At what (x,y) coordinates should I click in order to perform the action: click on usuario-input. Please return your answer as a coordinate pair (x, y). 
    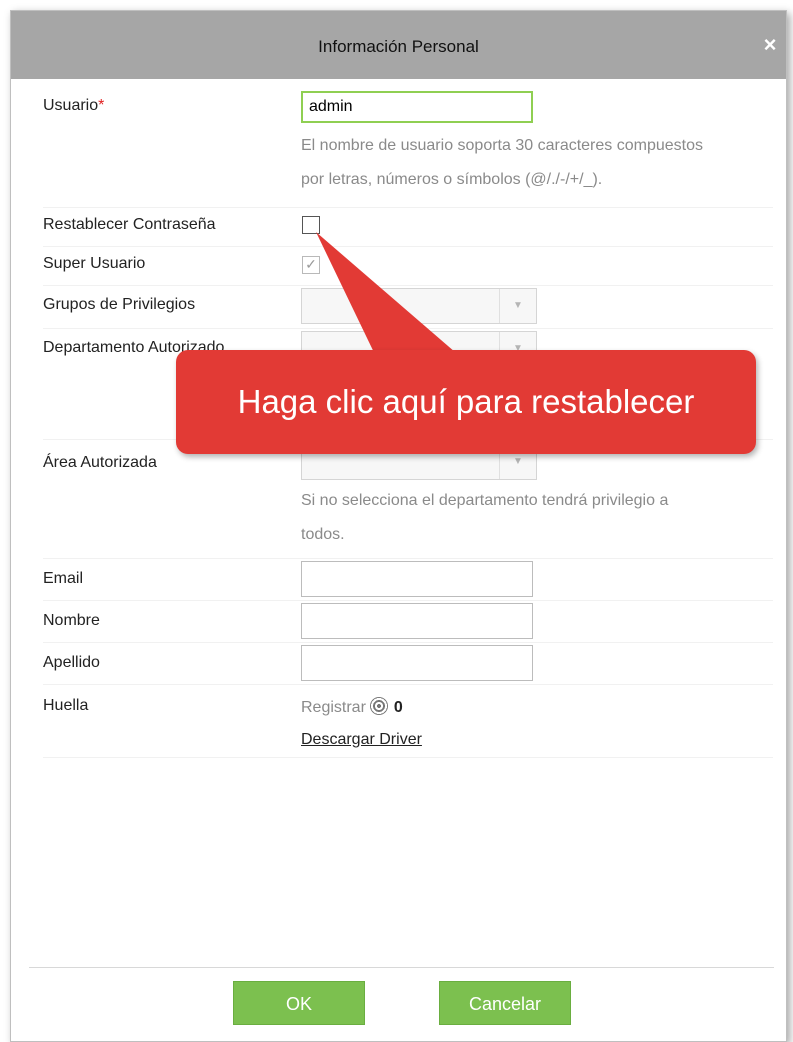
    Looking at the image, I should click on (417, 107).